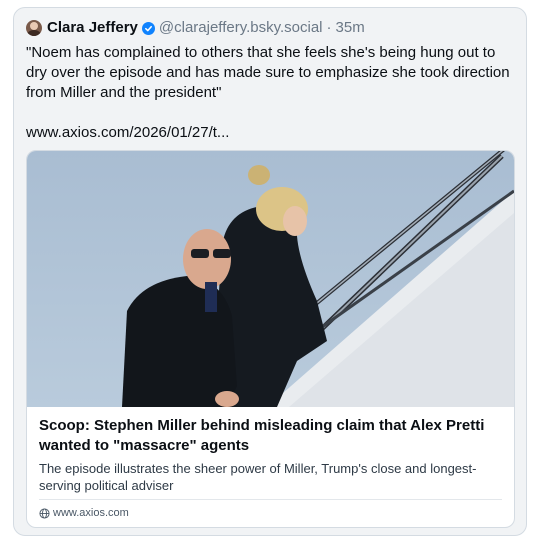 This screenshot has height=543, width=536. I want to click on link-card-domain: www.axios.com, so click(91, 513).